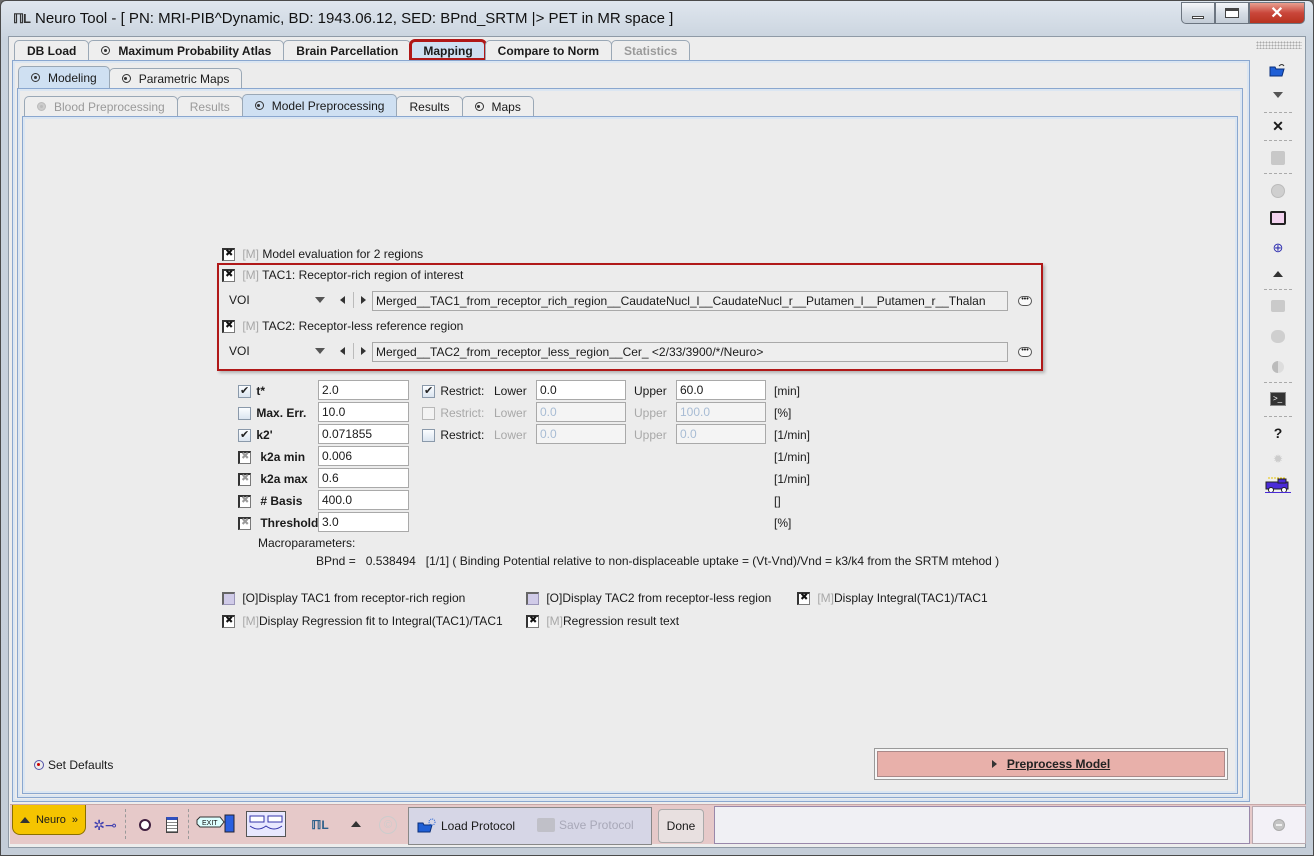 Image resolution: width=1314 pixels, height=856 pixels. I want to click on tab-maximum-probability-atlas: Maximum Probability Atlas, so click(186, 50).